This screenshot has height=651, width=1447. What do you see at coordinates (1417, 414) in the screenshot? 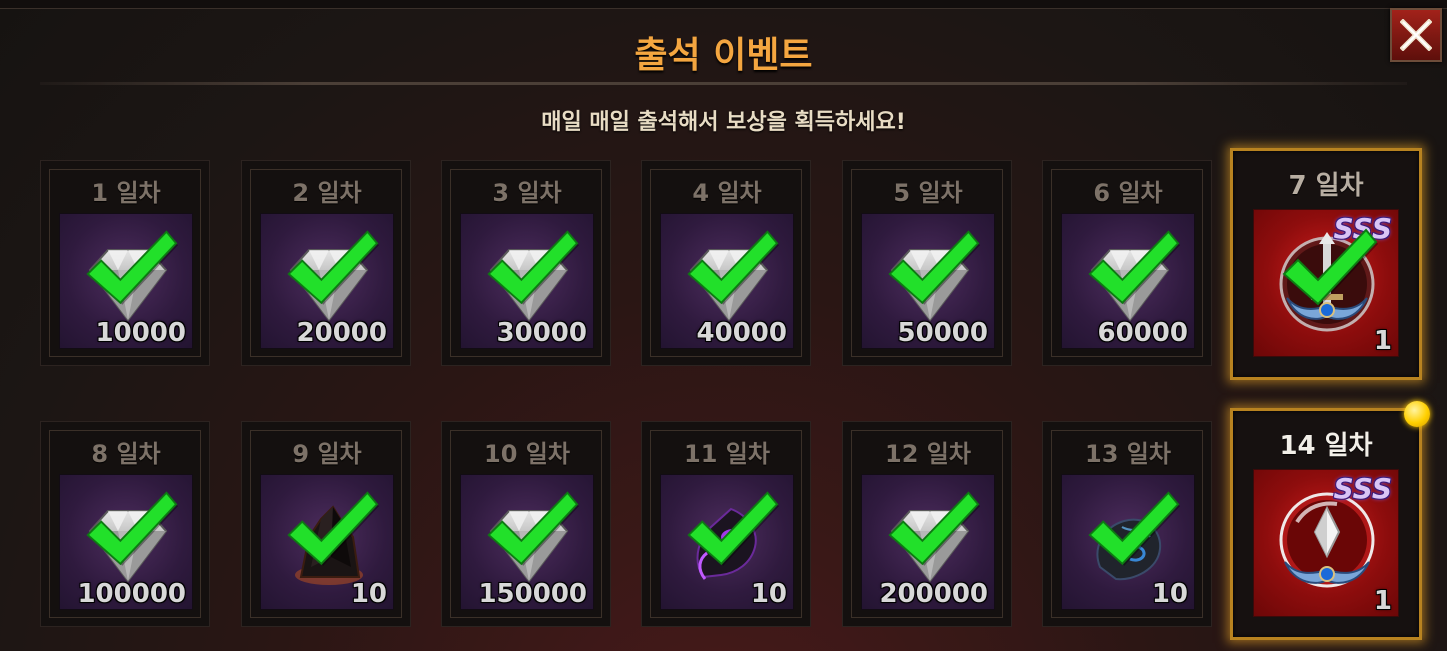
I see `notification-dot` at bounding box center [1417, 414].